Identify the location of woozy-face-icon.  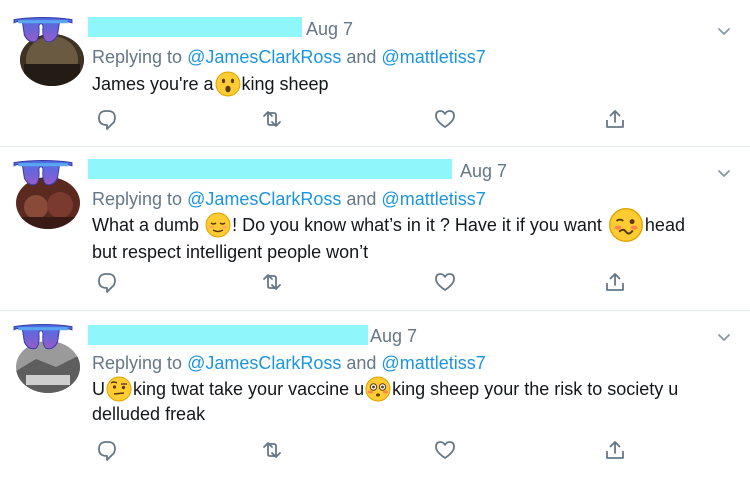
(625, 225).